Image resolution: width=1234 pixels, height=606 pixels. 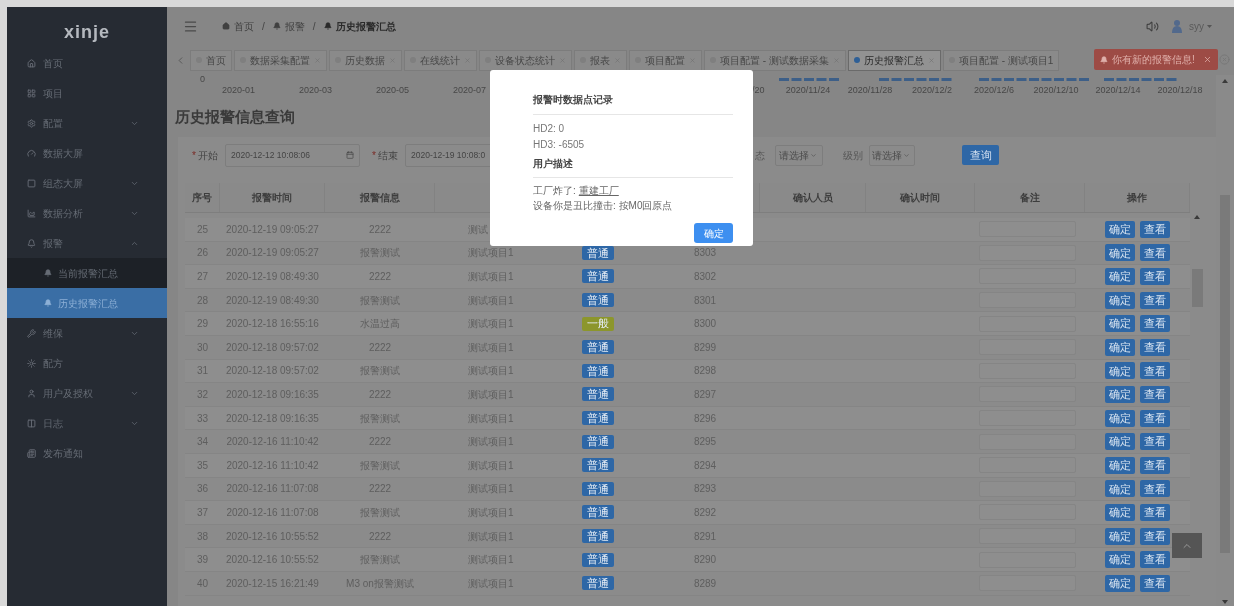 I want to click on back-to-top-button, so click(x=1187, y=545).